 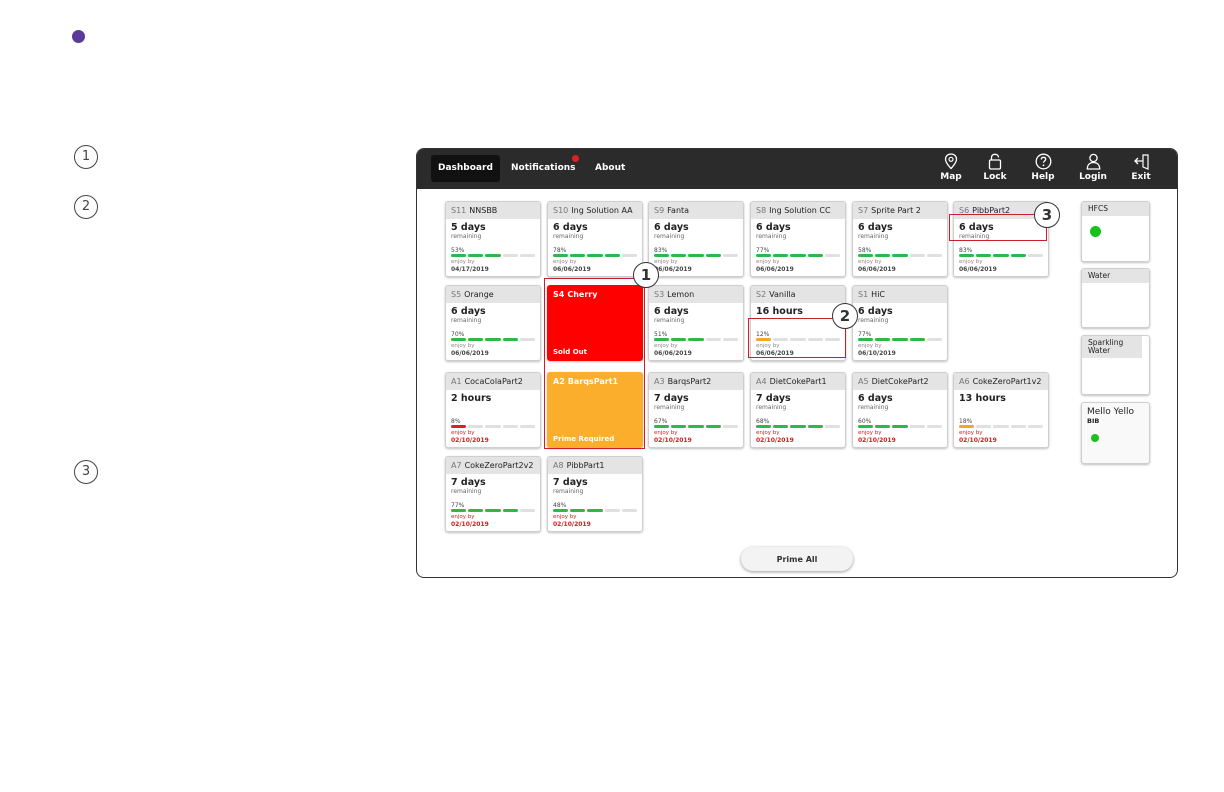 I want to click on slot-id: S5, so click(x=456, y=294).